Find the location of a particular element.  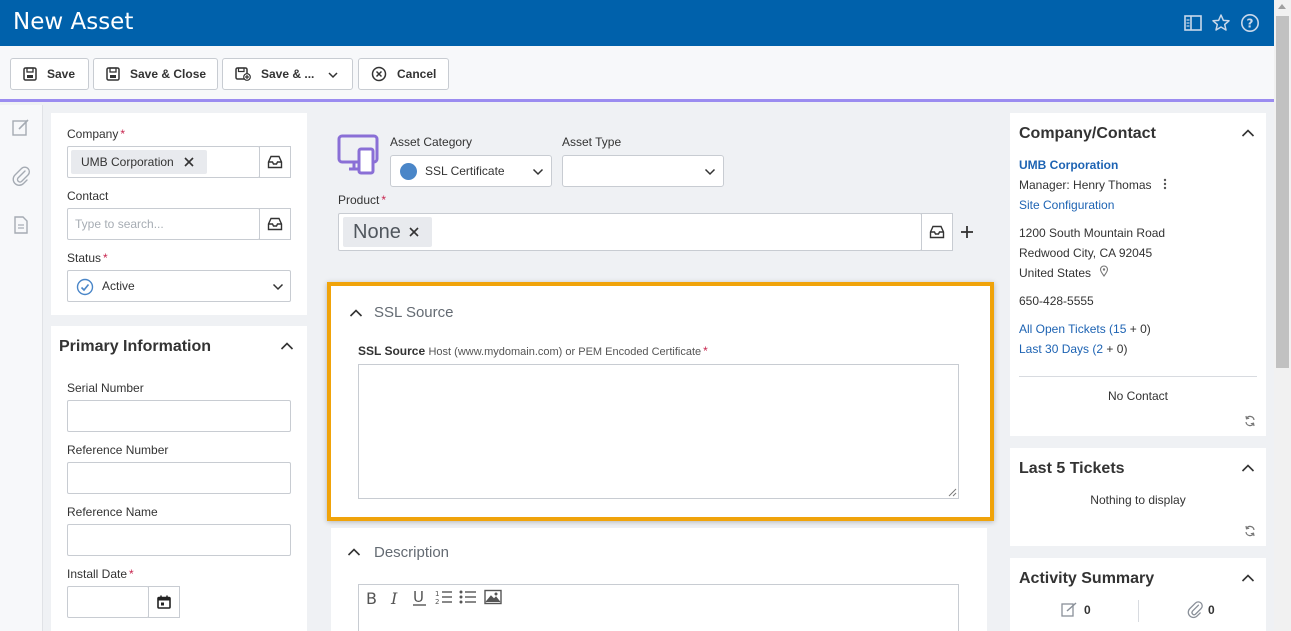

help-icon: ? is located at coordinates (1250, 23).